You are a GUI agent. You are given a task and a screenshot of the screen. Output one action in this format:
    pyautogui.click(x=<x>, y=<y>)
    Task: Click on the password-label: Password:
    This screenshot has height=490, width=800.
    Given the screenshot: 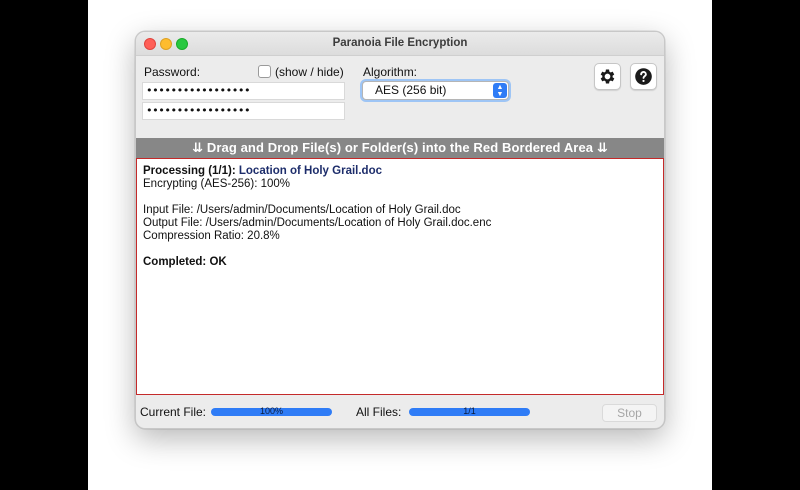 What is the action you would take?
    pyautogui.click(x=172, y=72)
    